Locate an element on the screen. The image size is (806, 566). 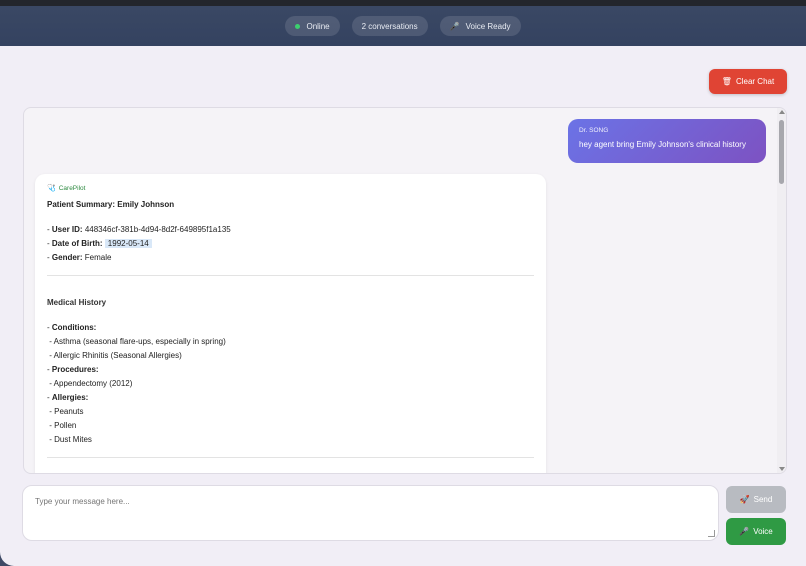
status-label: Online is located at coordinates (318, 26).